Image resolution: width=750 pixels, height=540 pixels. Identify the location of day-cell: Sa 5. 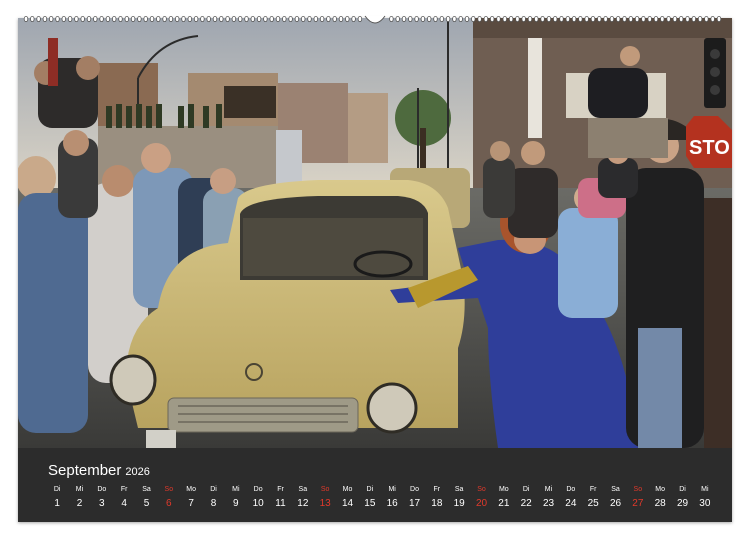
(147, 498).